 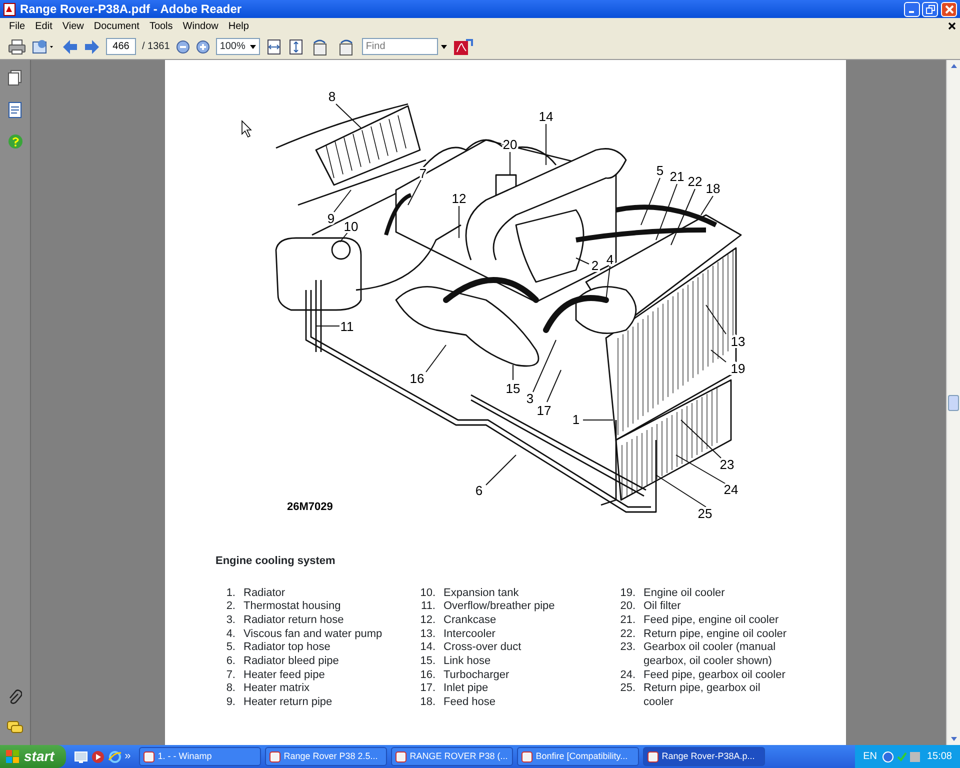 What do you see at coordinates (183, 47) in the screenshot?
I see `zoom-out-icon` at bounding box center [183, 47].